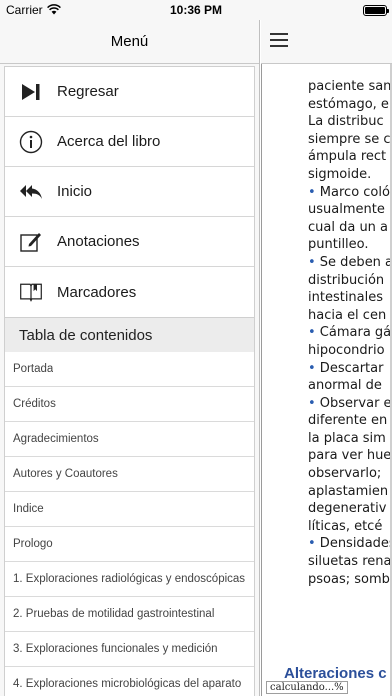 The height and width of the screenshot is (696, 392). What do you see at coordinates (56, 439) in the screenshot?
I see `toc-item-label: Agradecimientos` at bounding box center [56, 439].